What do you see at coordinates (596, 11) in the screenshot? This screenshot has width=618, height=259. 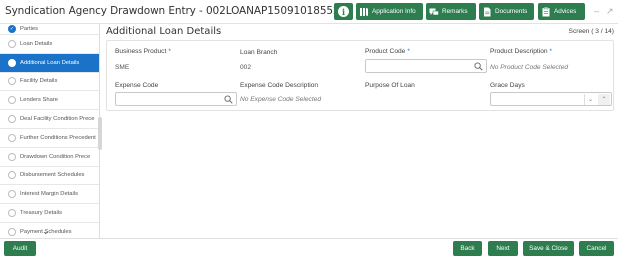 I see `minimize-icon: –` at bounding box center [596, 11].